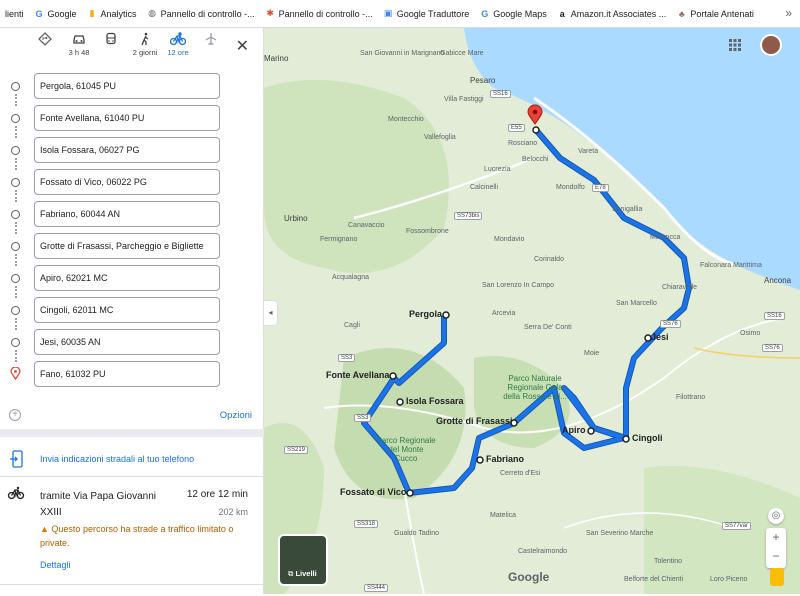  What do you see at coordinates (132, 415) in the screenshot?
I see `add-destination-row: + Opzioni` at bounding box center [132, 415].